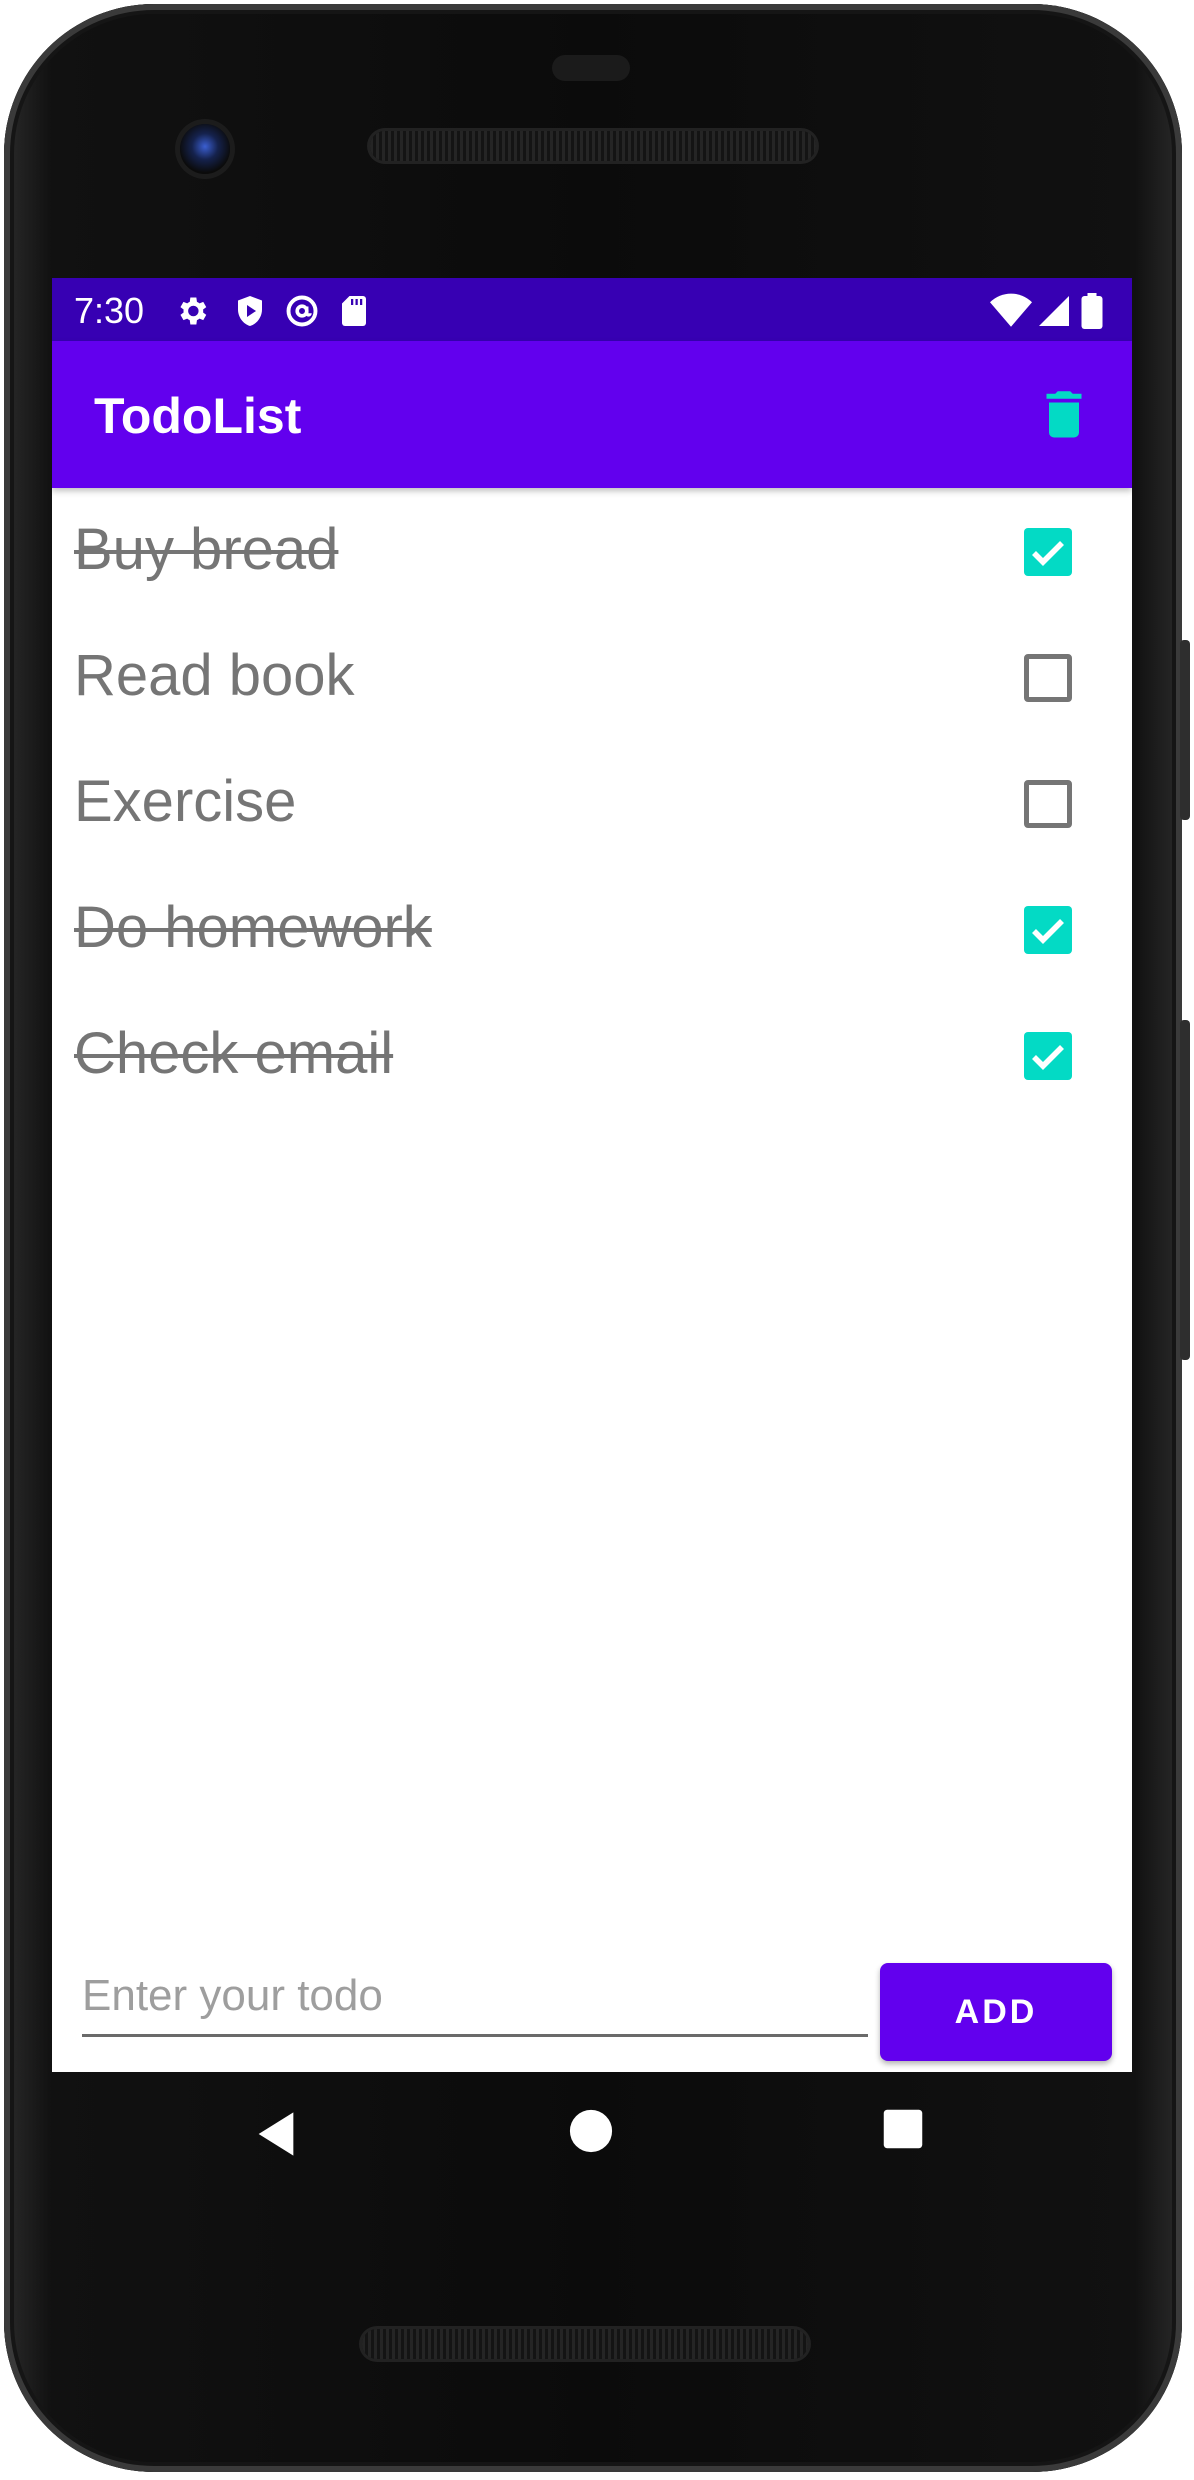 The width and height of the screenshot is (1194, 2480). I want to click on at-sign-icon, so click(302, 311).